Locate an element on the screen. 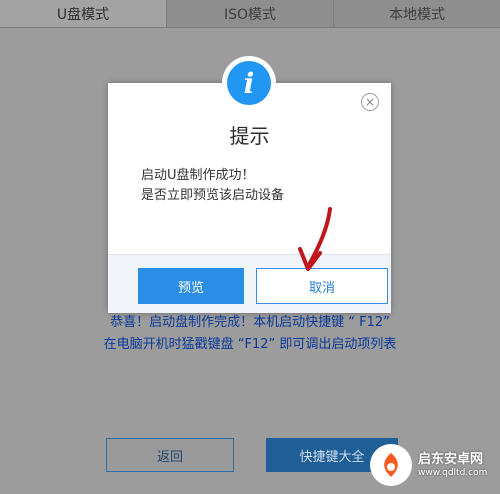  tab-local-mode: 本地模式 is located at coordinates (417, 13).